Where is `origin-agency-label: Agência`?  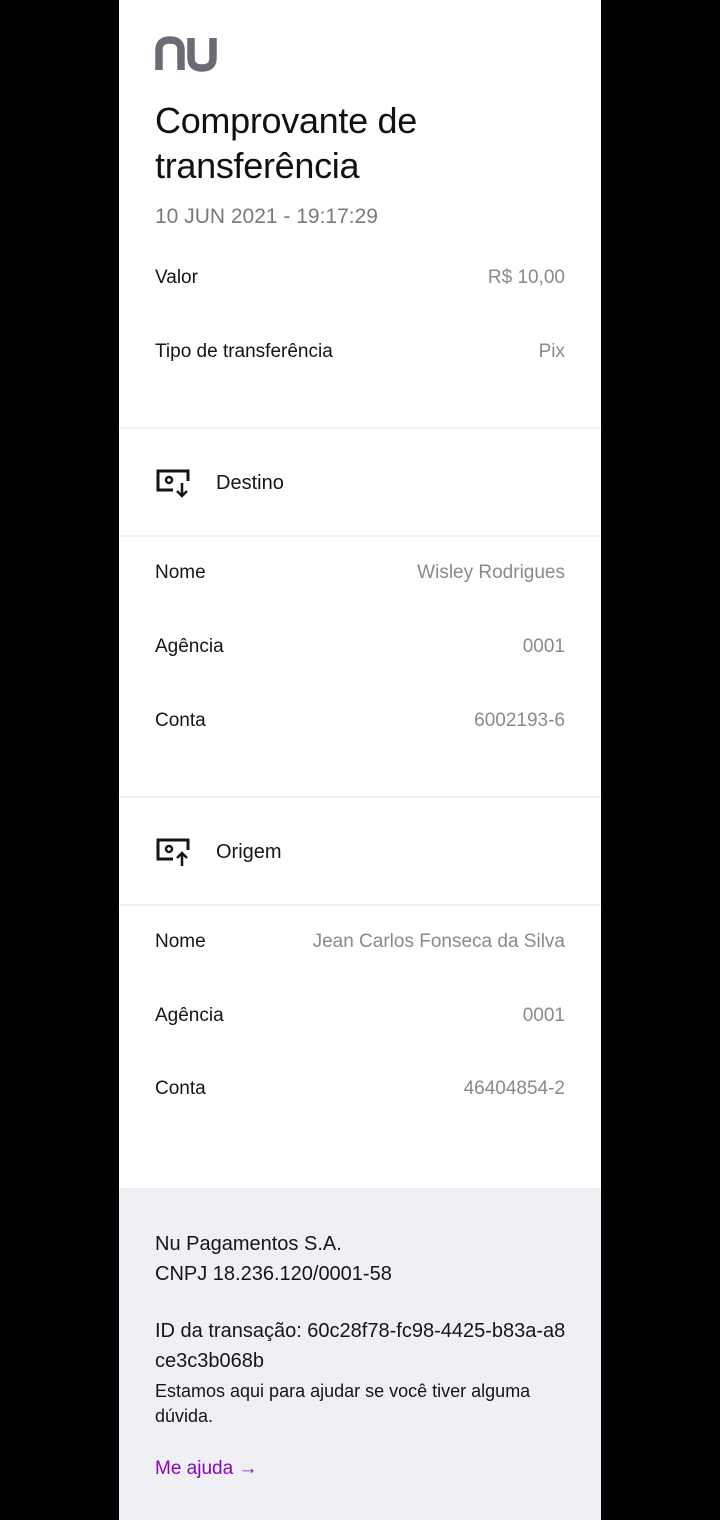 origin-agency-label: Agência is located at coordinates (189, 1015).